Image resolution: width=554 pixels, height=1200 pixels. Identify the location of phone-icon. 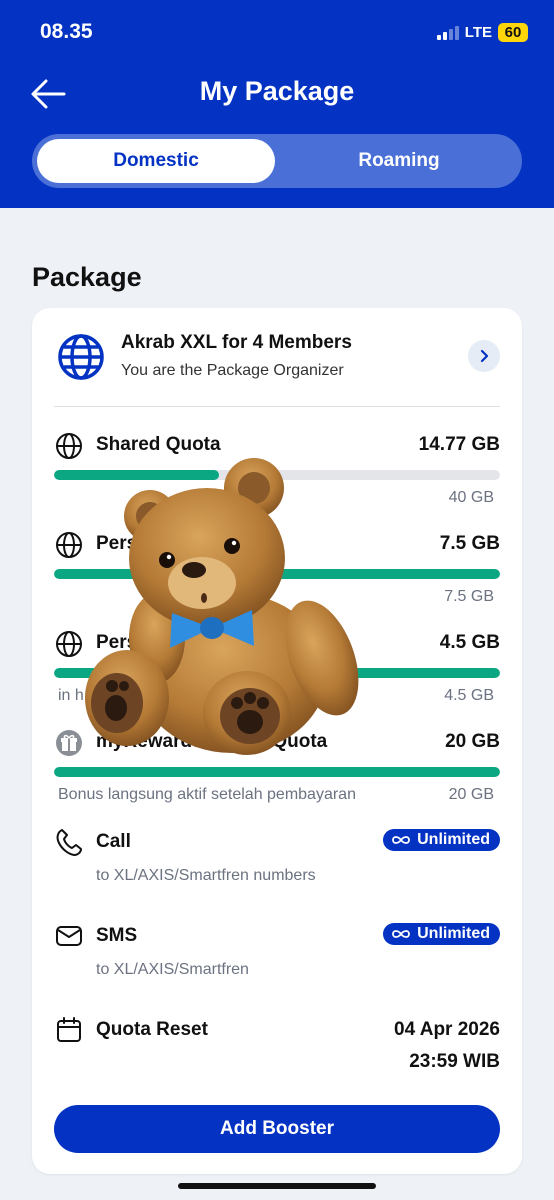
(69, 842).